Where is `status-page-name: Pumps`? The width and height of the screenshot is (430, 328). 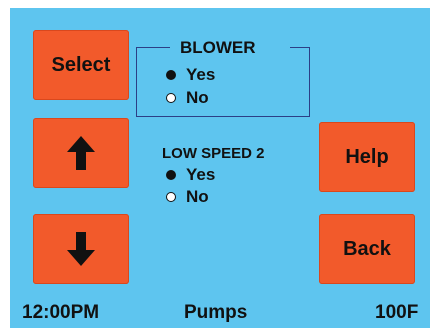
status-page-name: Pumps is located at coordinates (216, 312).